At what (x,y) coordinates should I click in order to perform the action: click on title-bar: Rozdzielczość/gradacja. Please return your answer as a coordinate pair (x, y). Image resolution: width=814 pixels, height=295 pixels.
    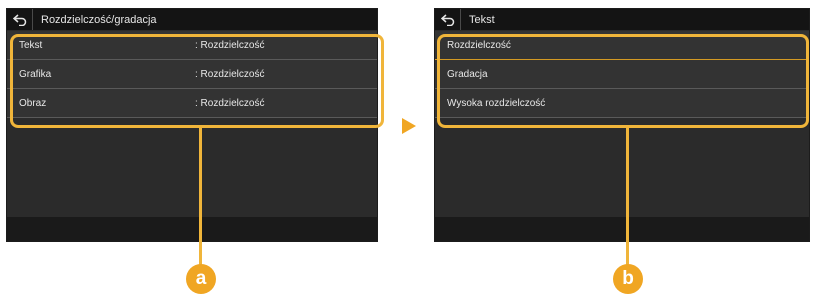
    Looking at the image, I should click on (192, 19).